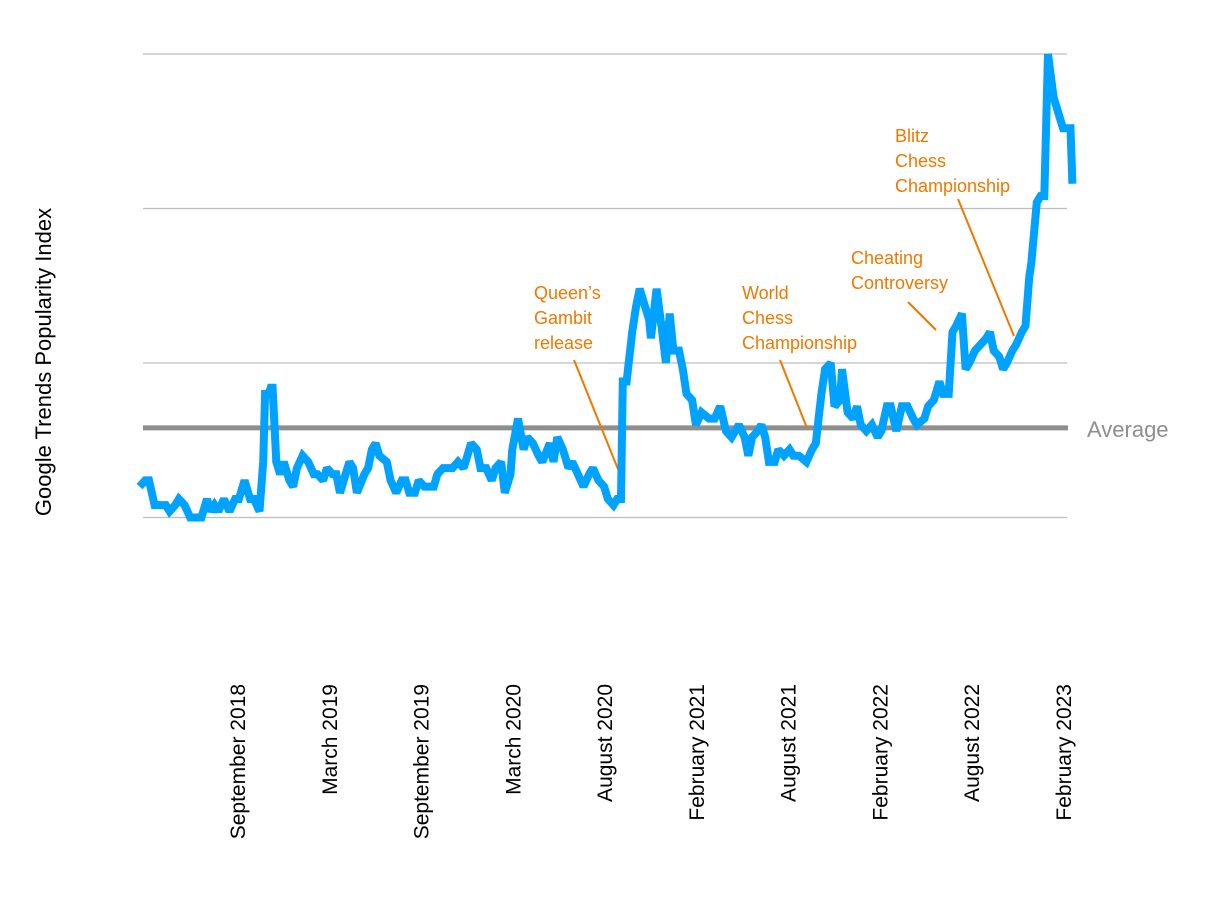  What do you see at coordinates (912, 136) in the screenshot?
I see `annotation-text: Blitz` at bounding box center [912, 136].